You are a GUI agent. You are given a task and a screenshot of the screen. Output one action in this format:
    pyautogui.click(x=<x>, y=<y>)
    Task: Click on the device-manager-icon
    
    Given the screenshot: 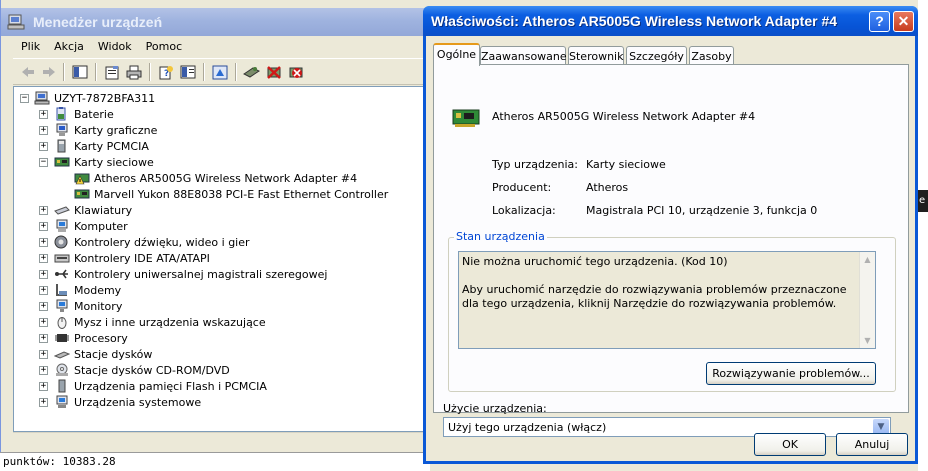 What is the action you would take?
    pyautogui.click(x=16, y=22)
    